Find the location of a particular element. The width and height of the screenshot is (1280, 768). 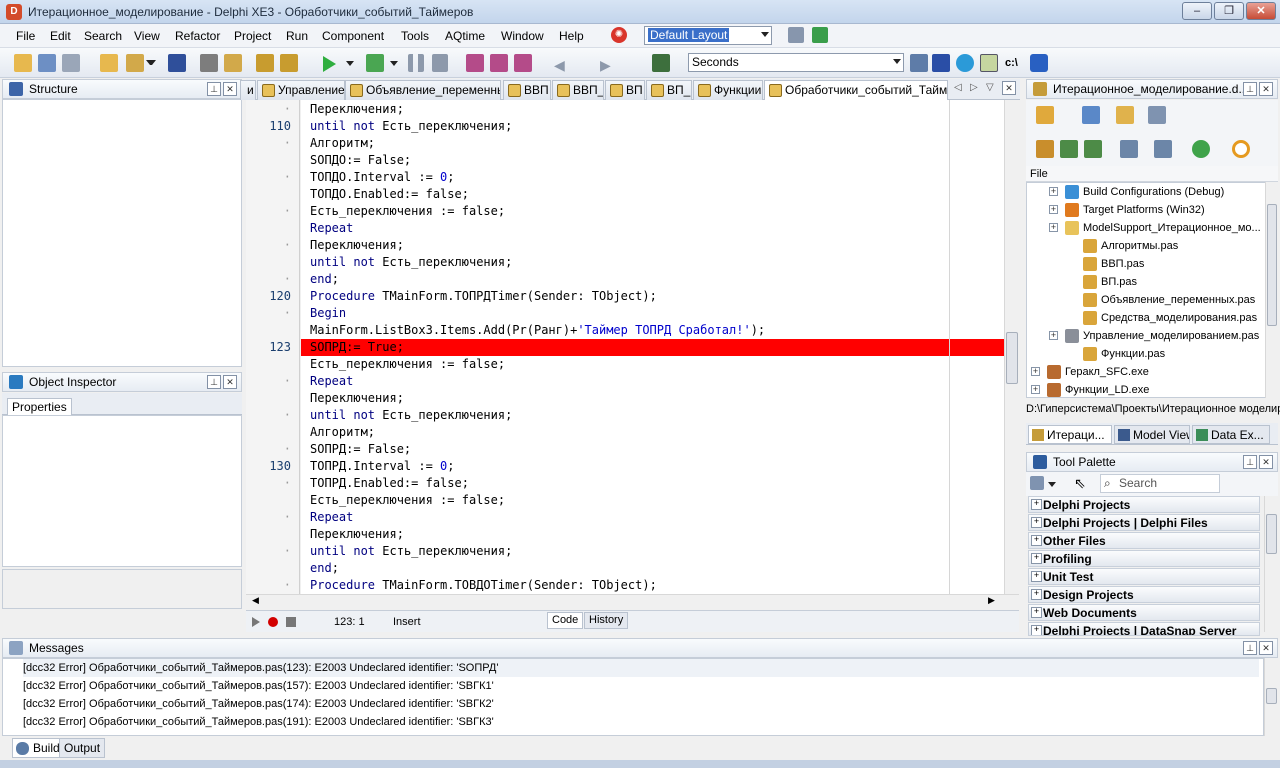

tab-vp: ВП is located at coordinates (625, 90).